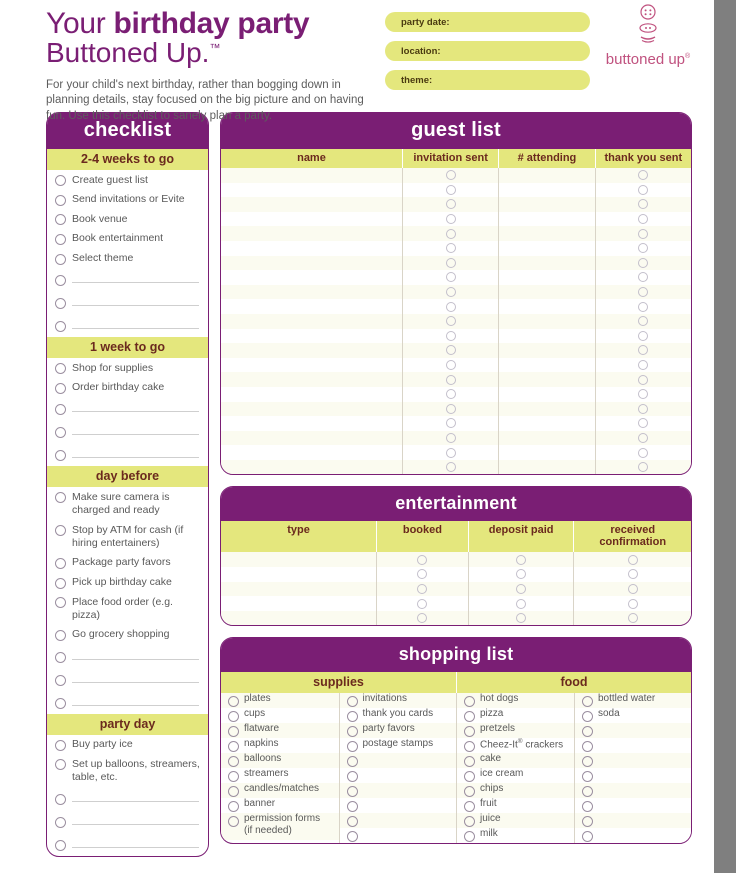 This screenshot has width=736, height=873. What do you see at coordinates (280, 806) in the screenshot?
I see `shopping-item: banner` at bounding box center [280, 806].